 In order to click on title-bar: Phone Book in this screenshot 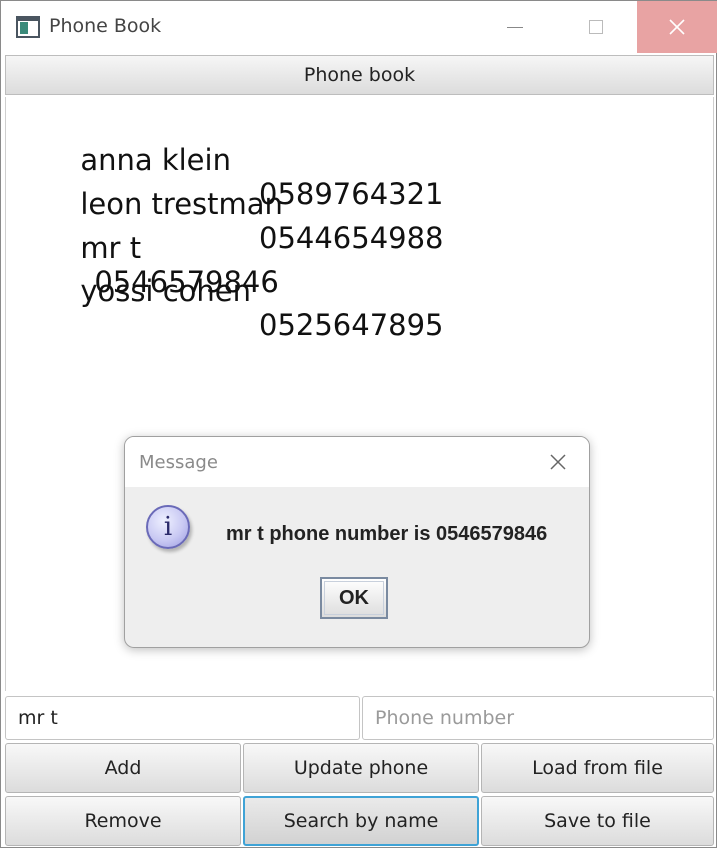, I will do `click(359, 27)`.